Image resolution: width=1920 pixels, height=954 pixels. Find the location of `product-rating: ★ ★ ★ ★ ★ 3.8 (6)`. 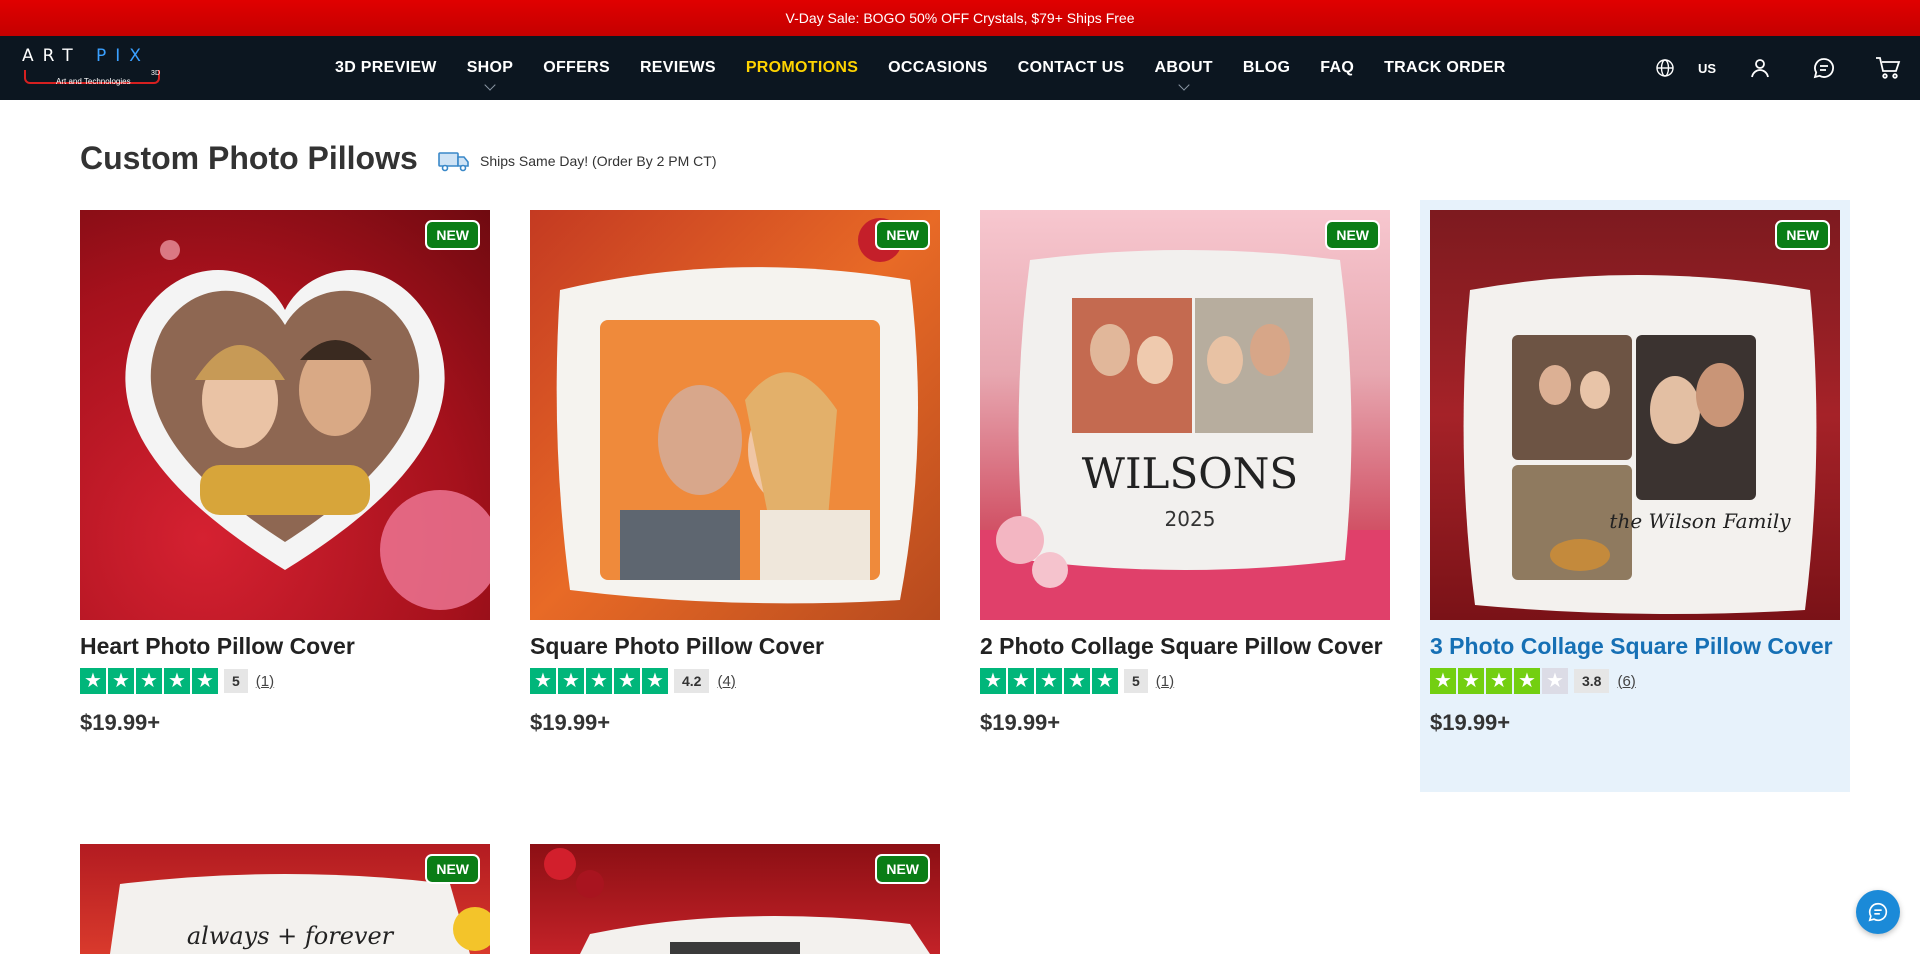

product-rating: ★ ★ ★ ★ ★ 3.8 (6) is located at coordinates (1635, 681).